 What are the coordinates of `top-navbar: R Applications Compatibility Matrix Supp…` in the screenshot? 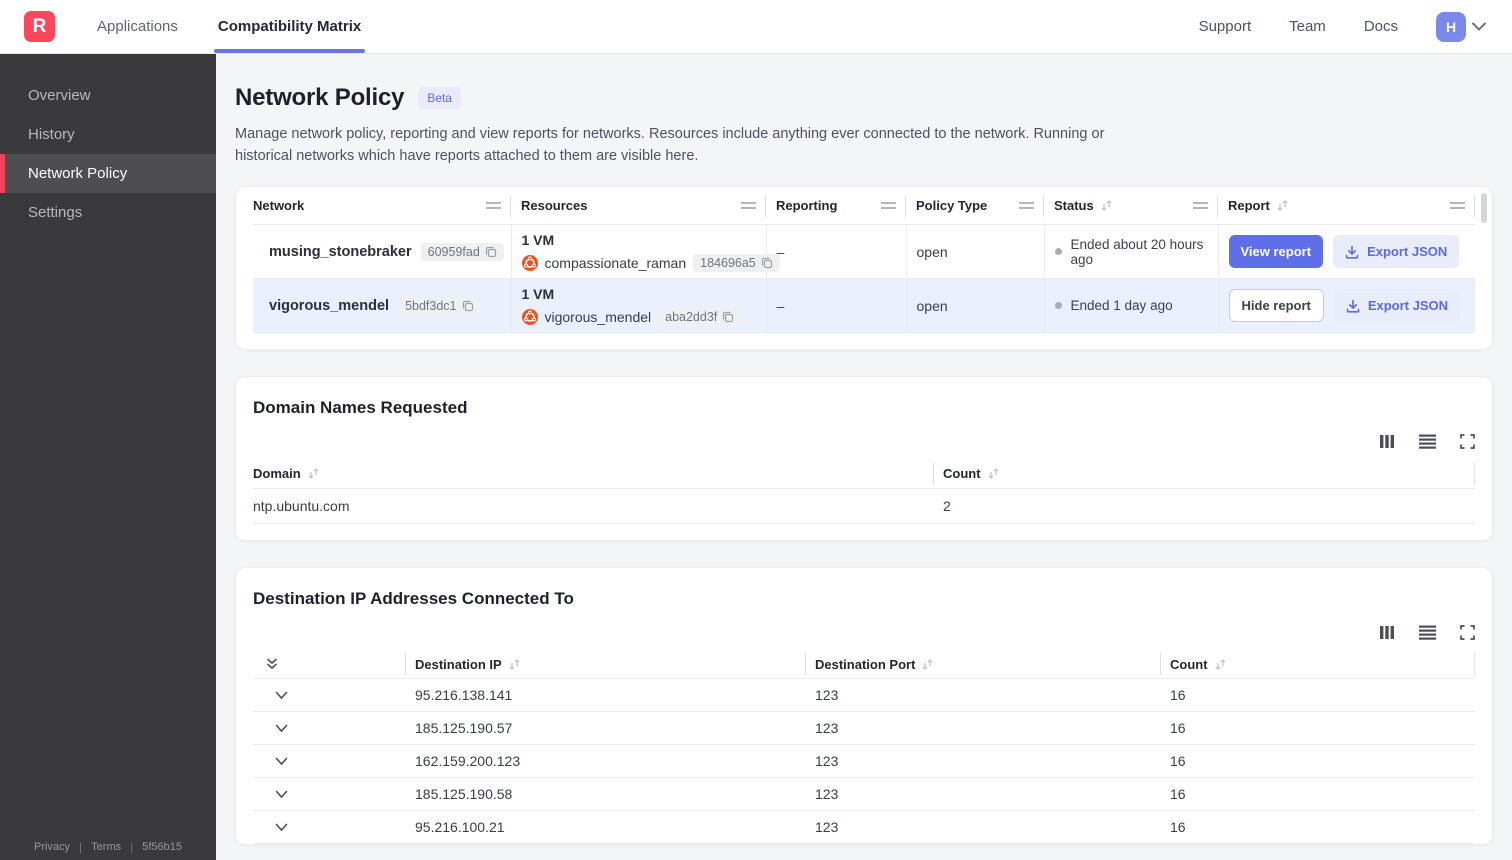 It's located at (756, 27).